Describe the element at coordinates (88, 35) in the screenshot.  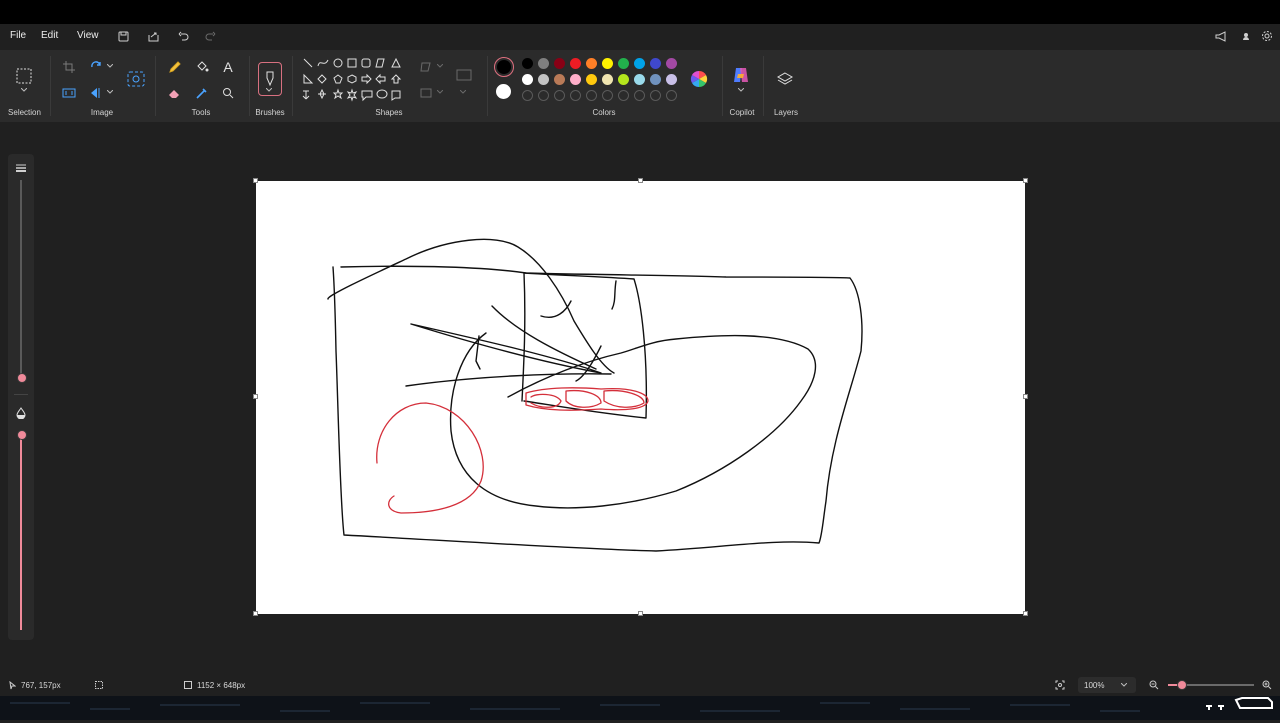
I see `menu-view: View` at that location.